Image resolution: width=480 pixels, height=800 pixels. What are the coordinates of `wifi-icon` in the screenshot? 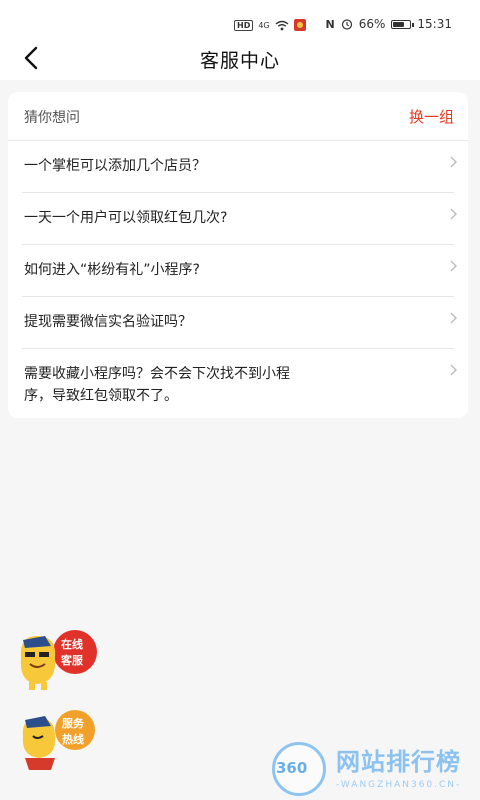 It's located at (282, 25).